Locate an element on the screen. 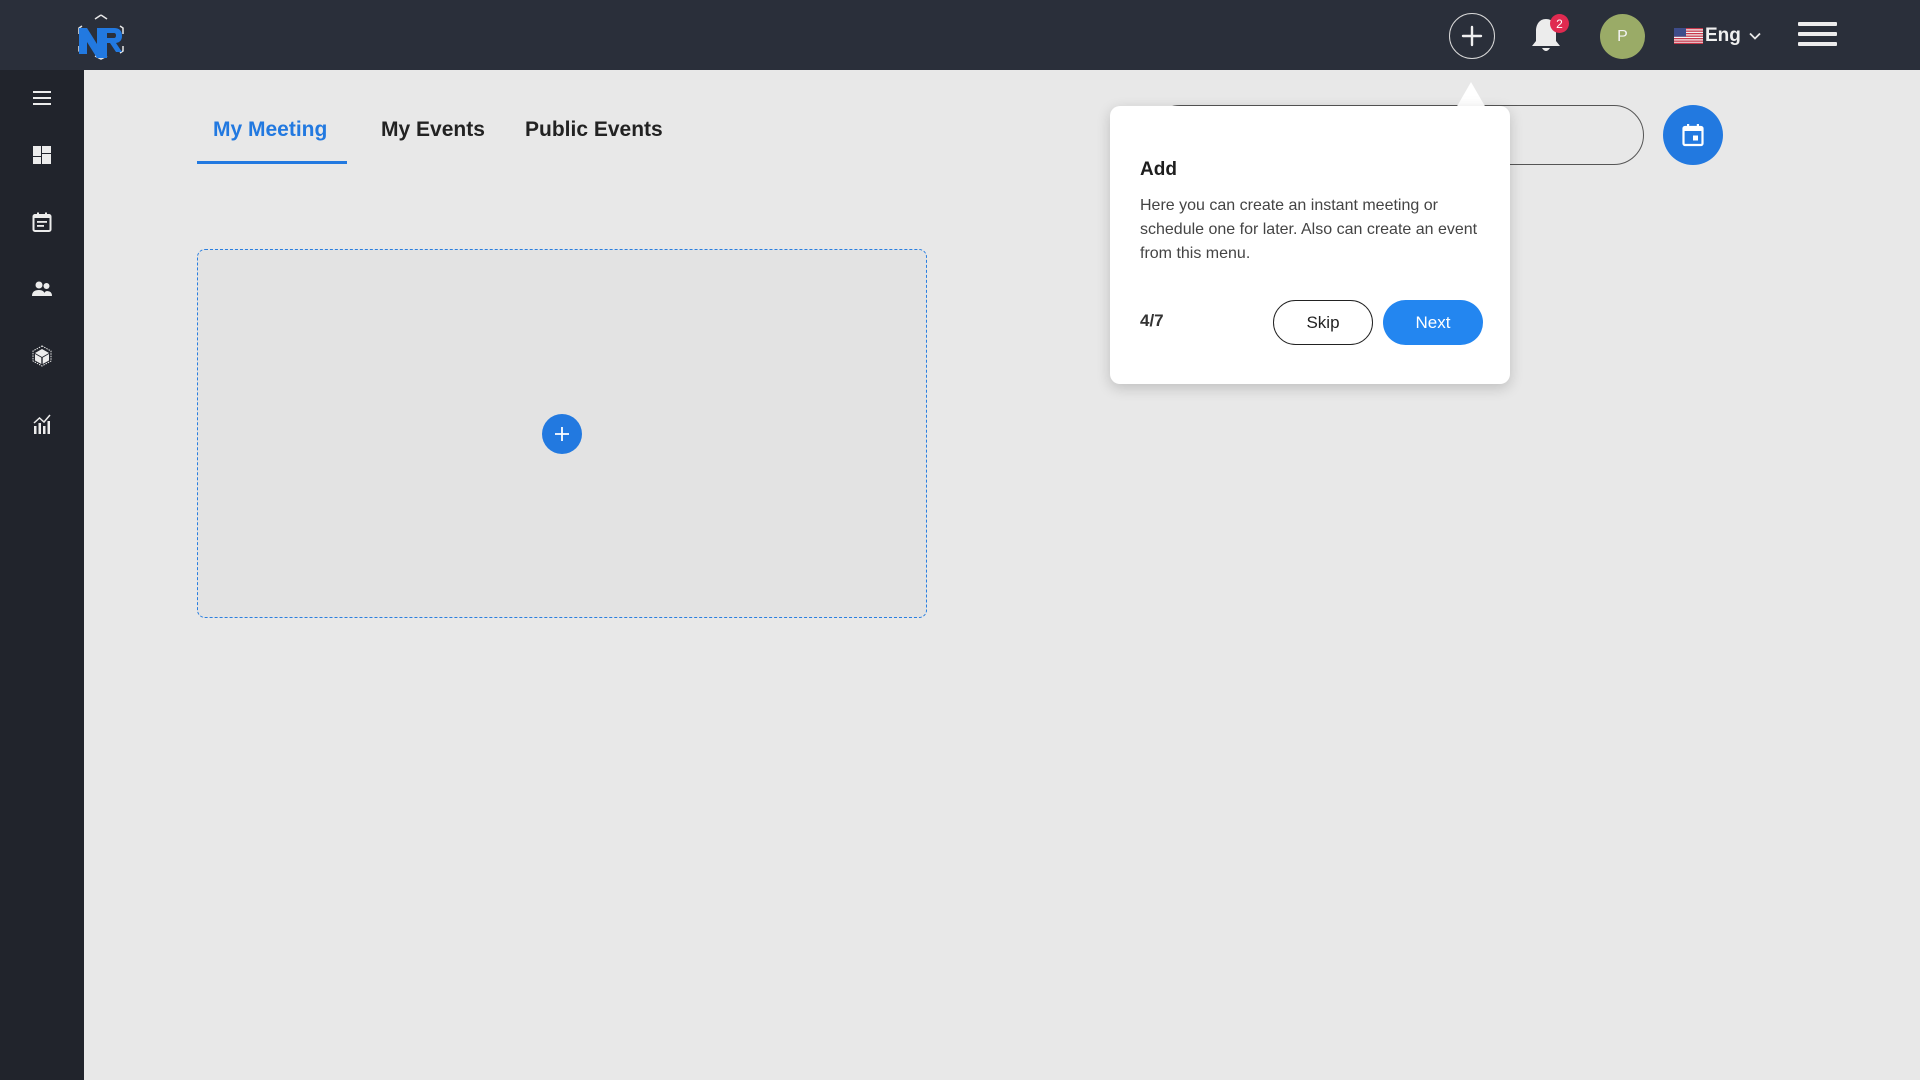  create-meeting-button is located at coordinates (562, 434).